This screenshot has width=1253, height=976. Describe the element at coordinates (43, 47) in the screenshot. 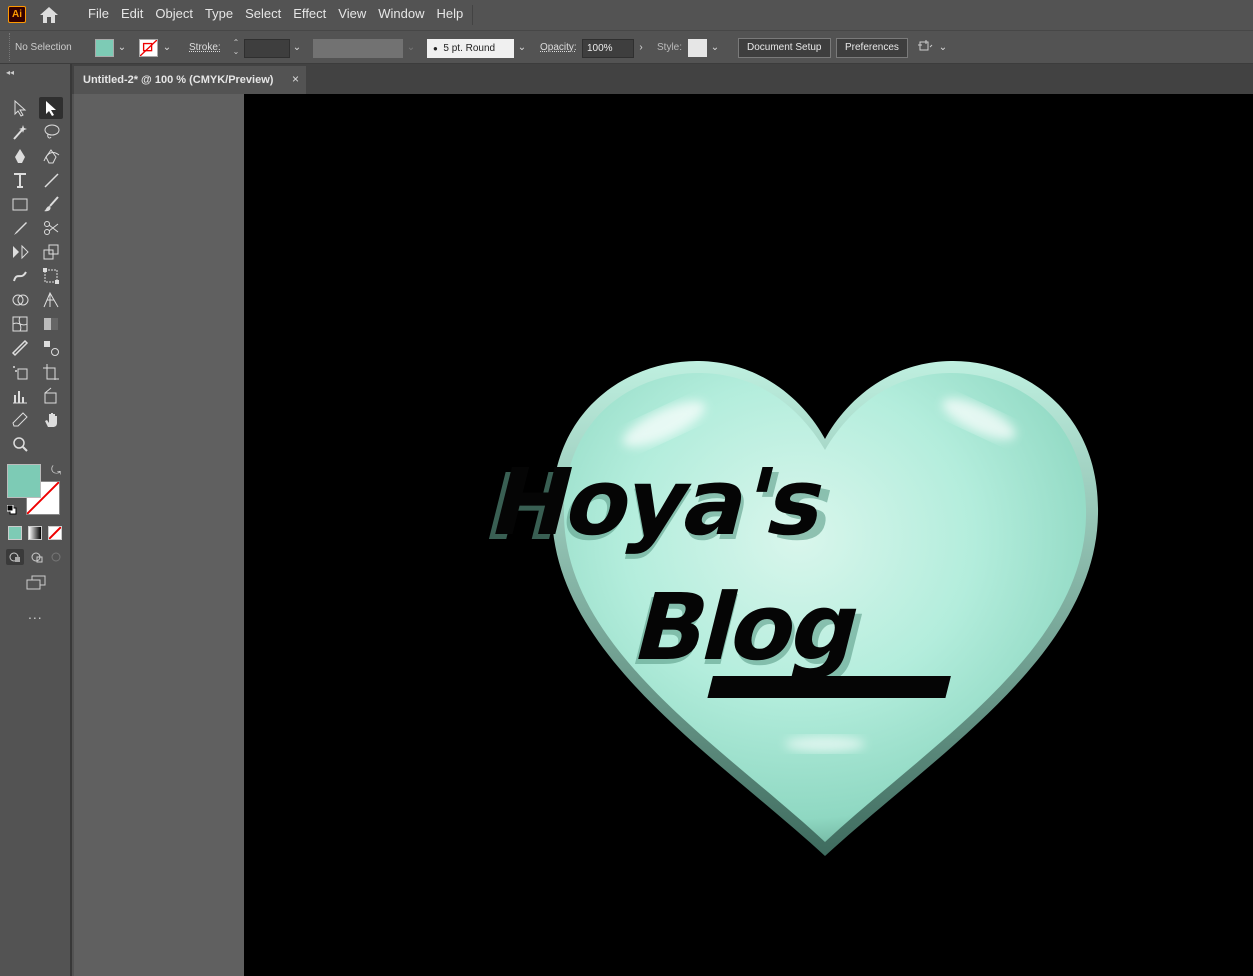

I see `selection-status: No Selection` at that location.